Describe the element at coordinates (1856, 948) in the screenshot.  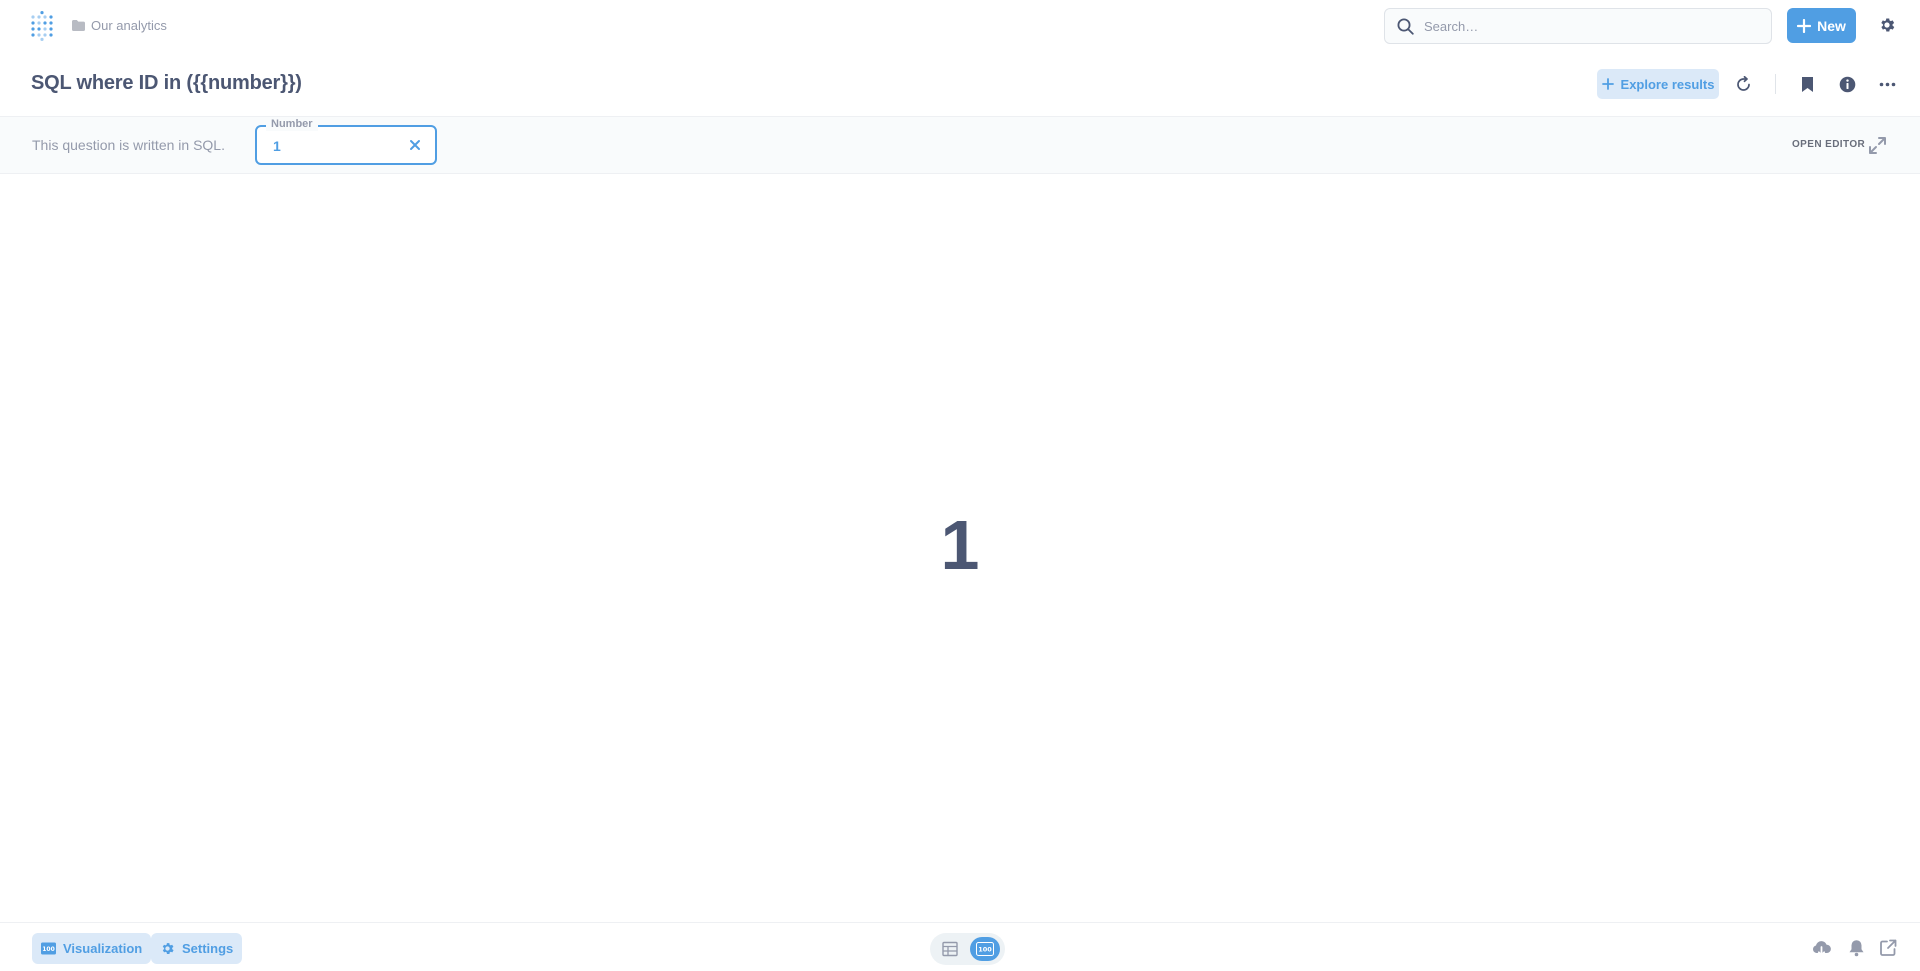
I see `bell-icon` at that location.